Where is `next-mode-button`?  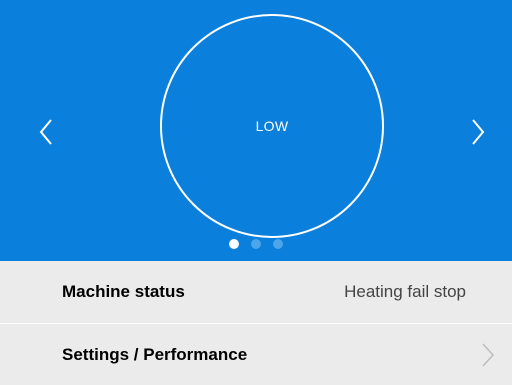 next-mode-button is located at coordinates (478, 132).